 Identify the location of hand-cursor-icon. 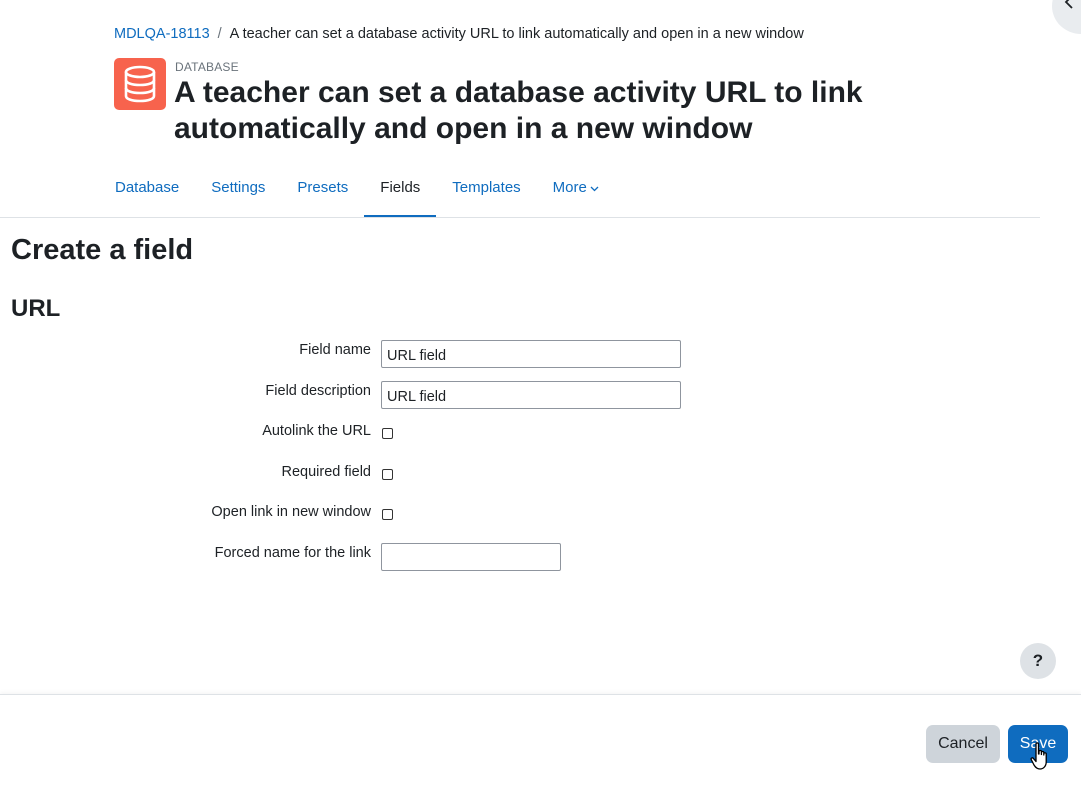
(1041, 757).